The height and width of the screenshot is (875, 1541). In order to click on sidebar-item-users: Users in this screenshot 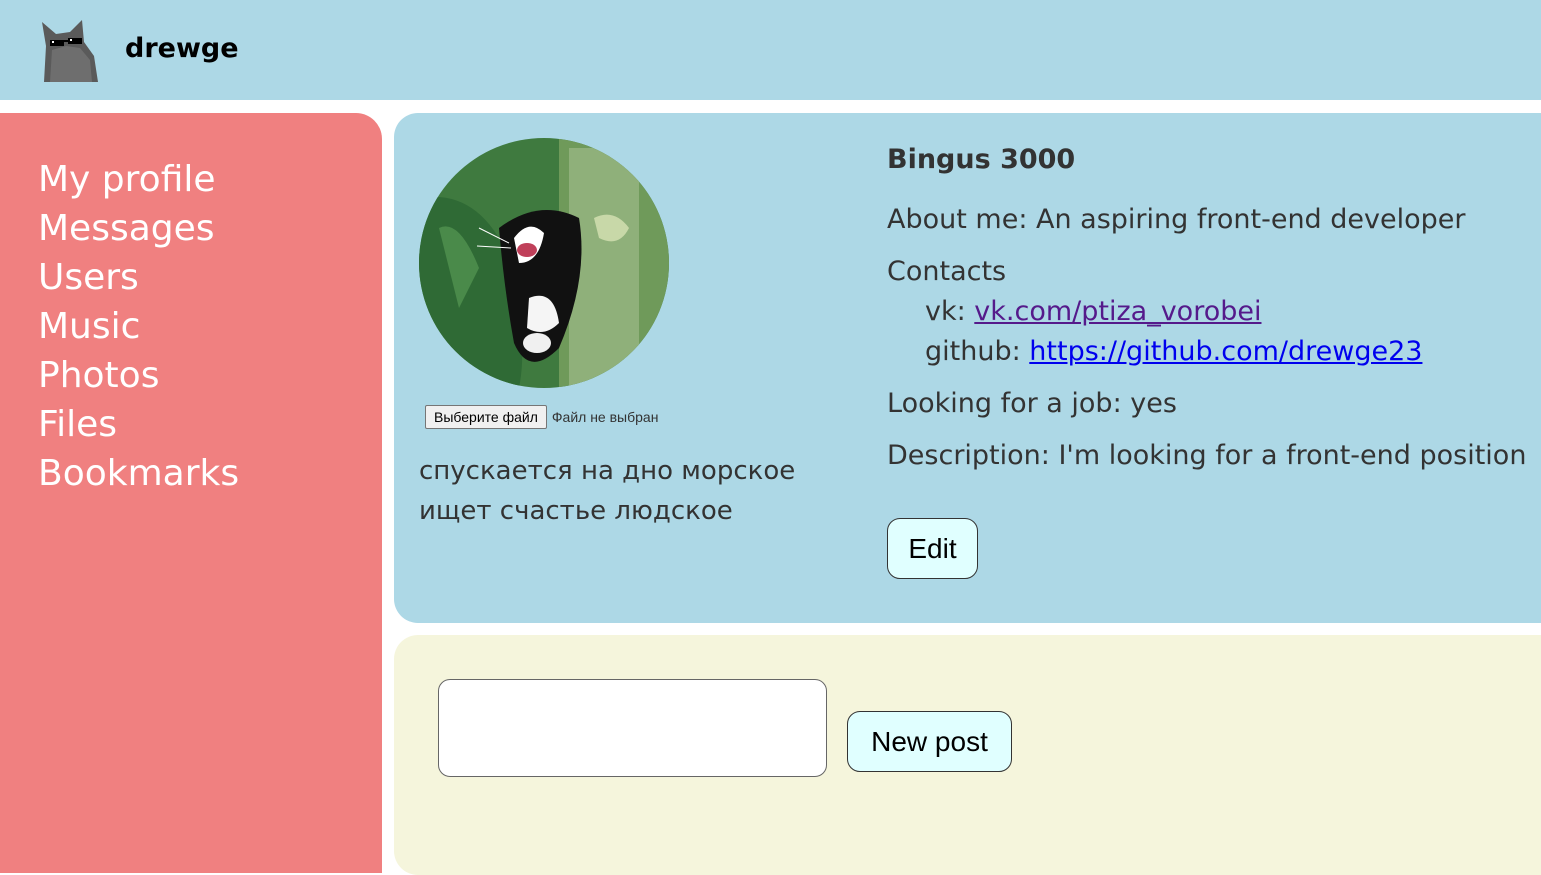, I will do `click(138, 277)`.